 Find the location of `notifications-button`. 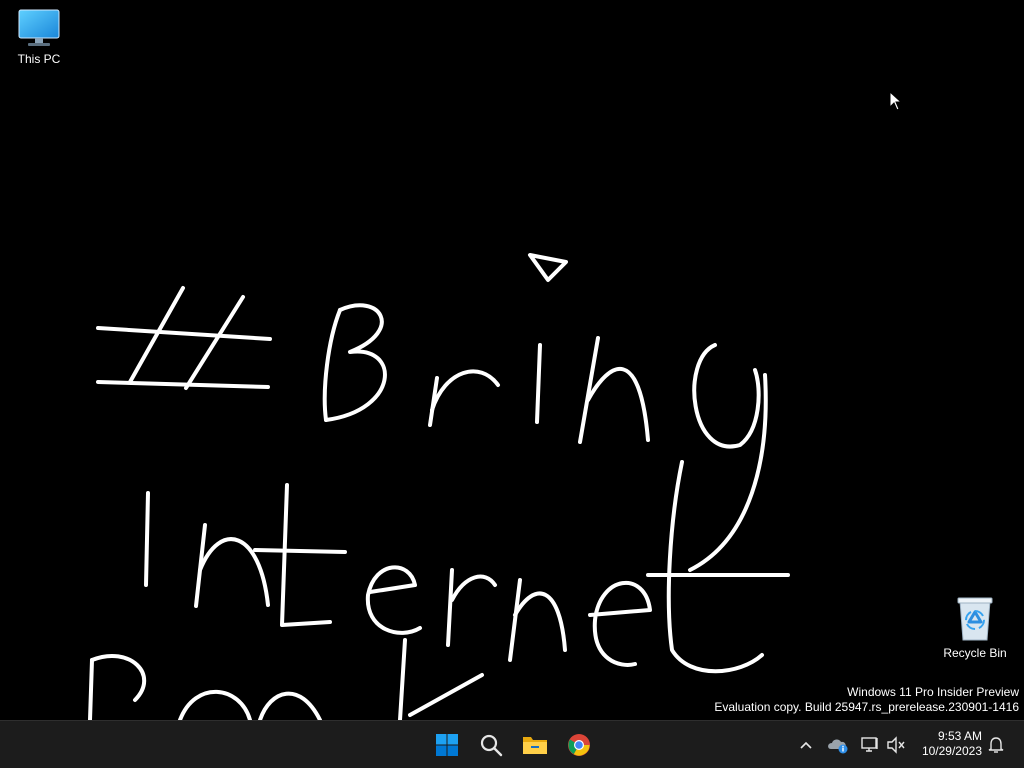

notifications-button is located at coordinates (996, 745).